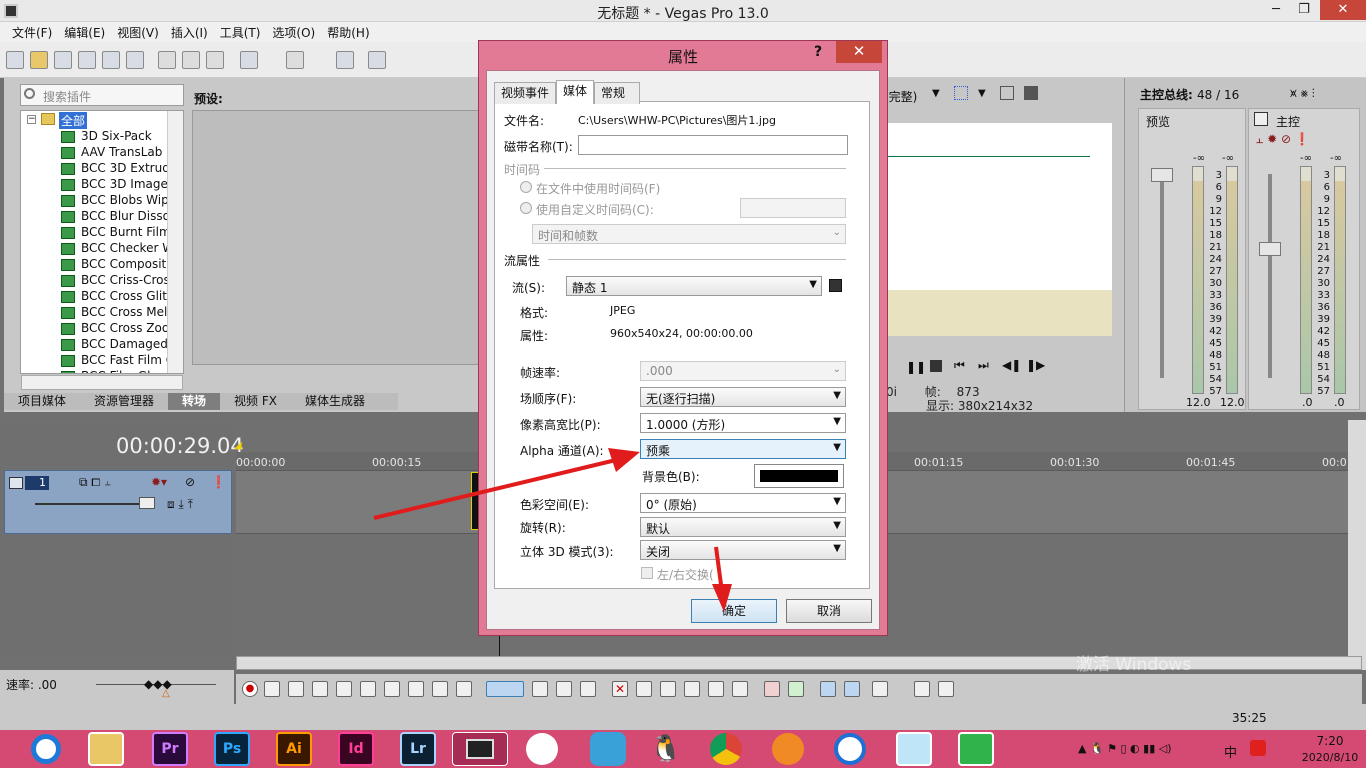 The image size is (1366, 768). Describe the element at coordinates (552, 530) in the screenshot. I see `annotation-arrows` at that location.